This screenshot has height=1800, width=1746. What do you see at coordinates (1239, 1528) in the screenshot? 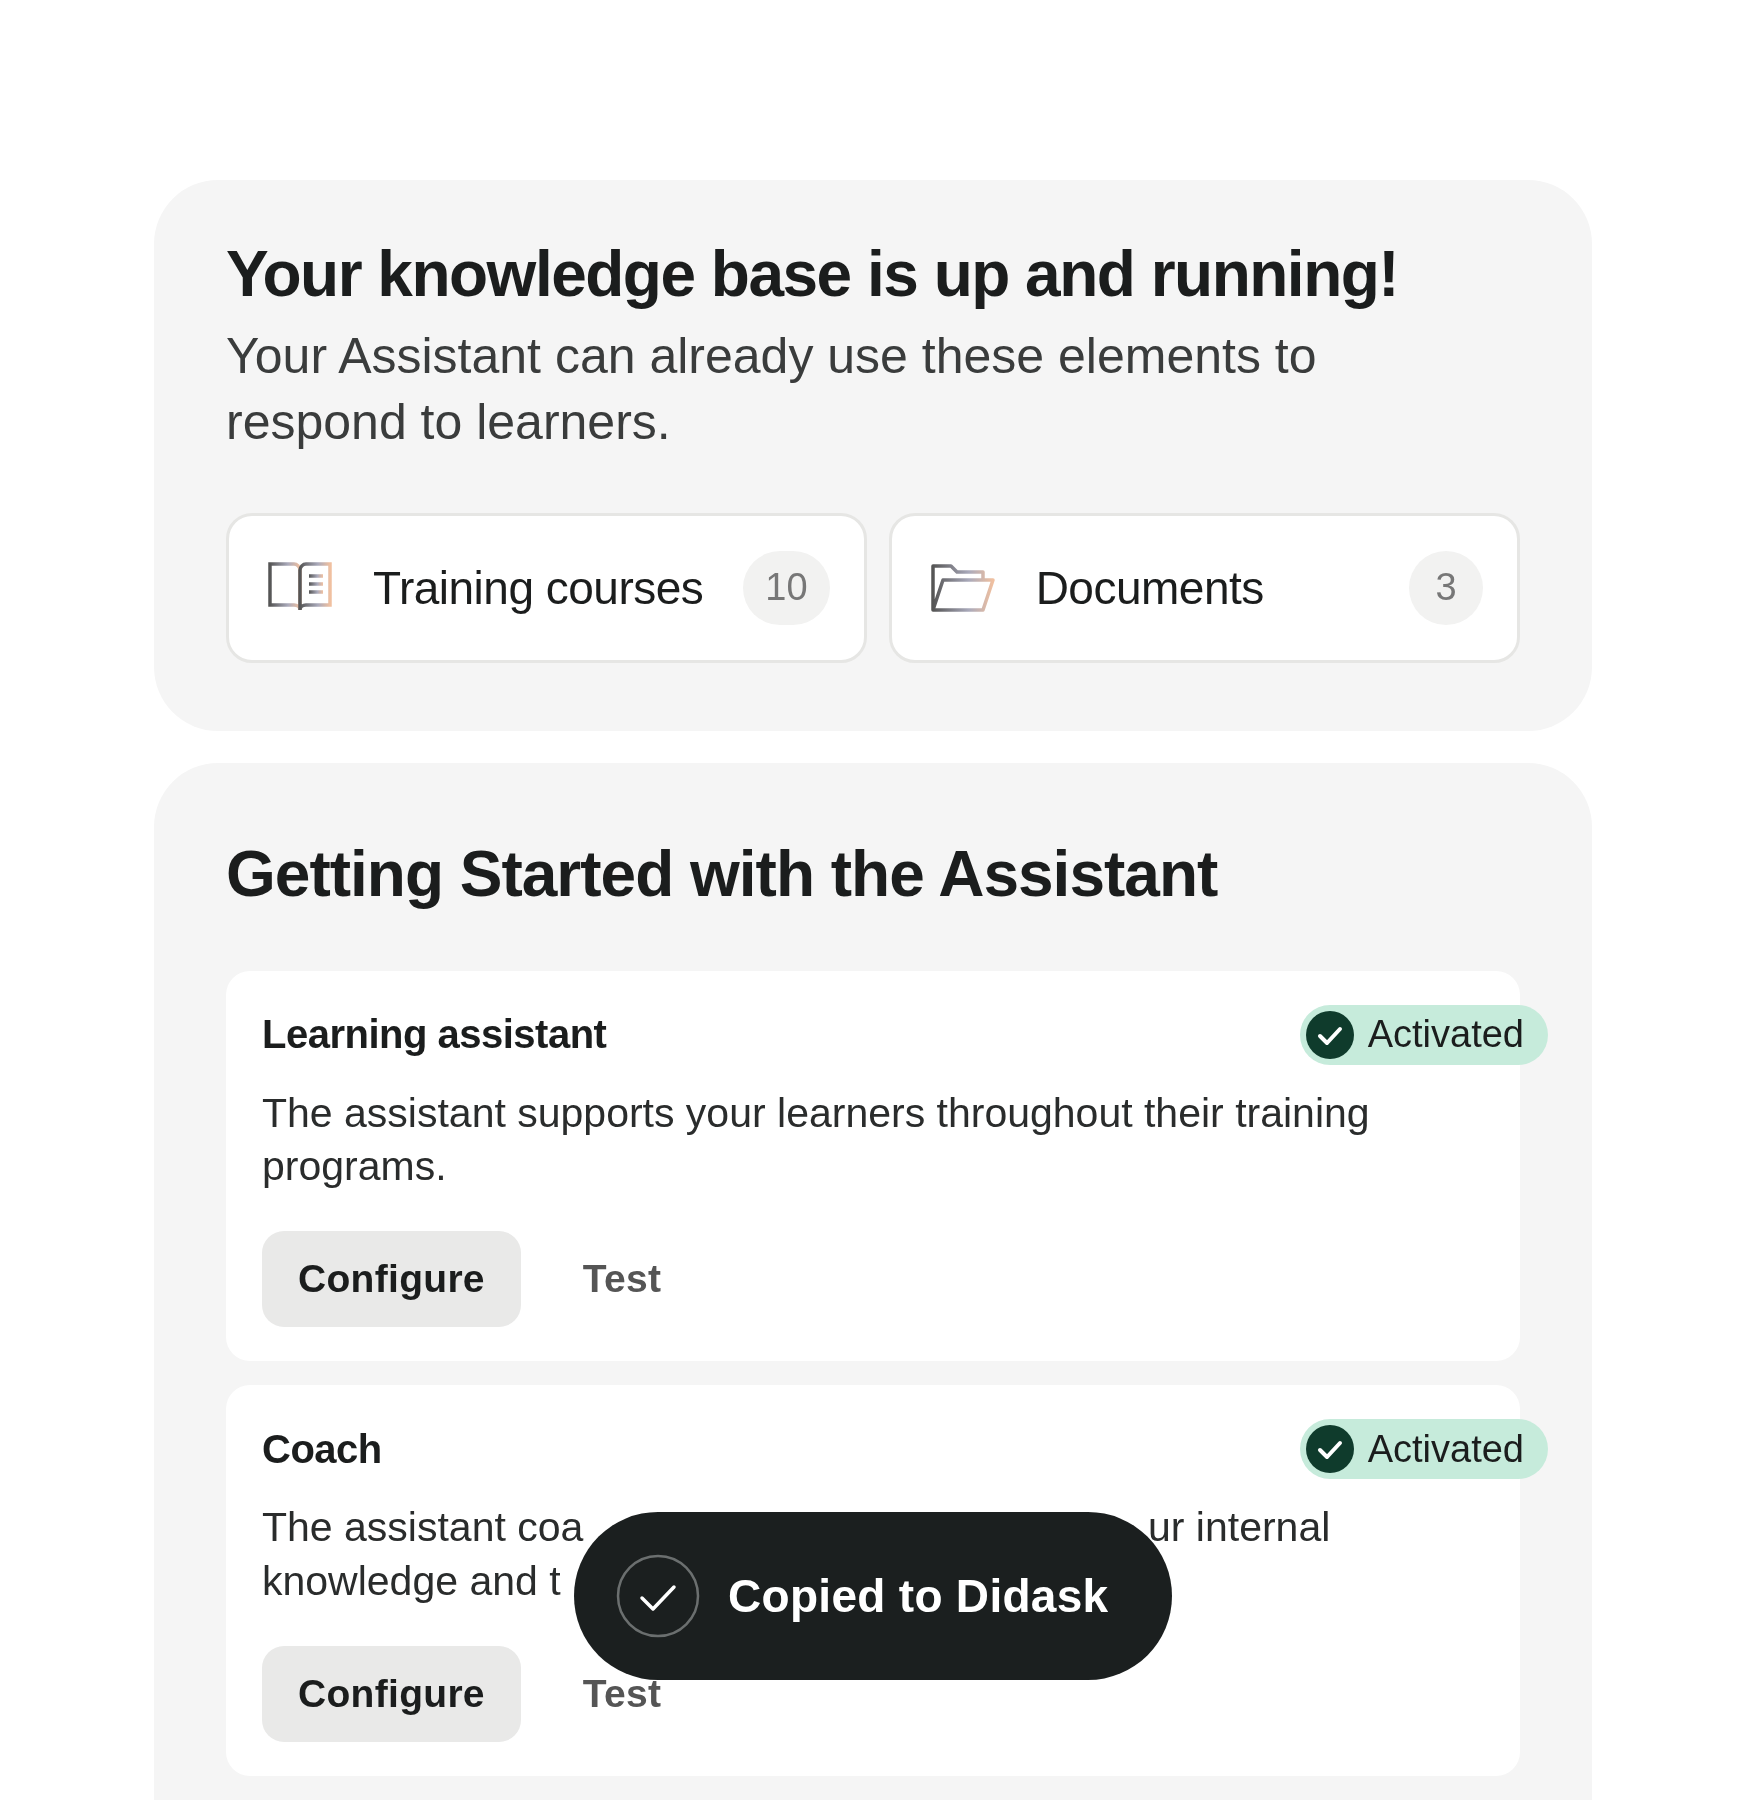
I see `assistant-description: ur internal` at bounding box center [1239, 1528].